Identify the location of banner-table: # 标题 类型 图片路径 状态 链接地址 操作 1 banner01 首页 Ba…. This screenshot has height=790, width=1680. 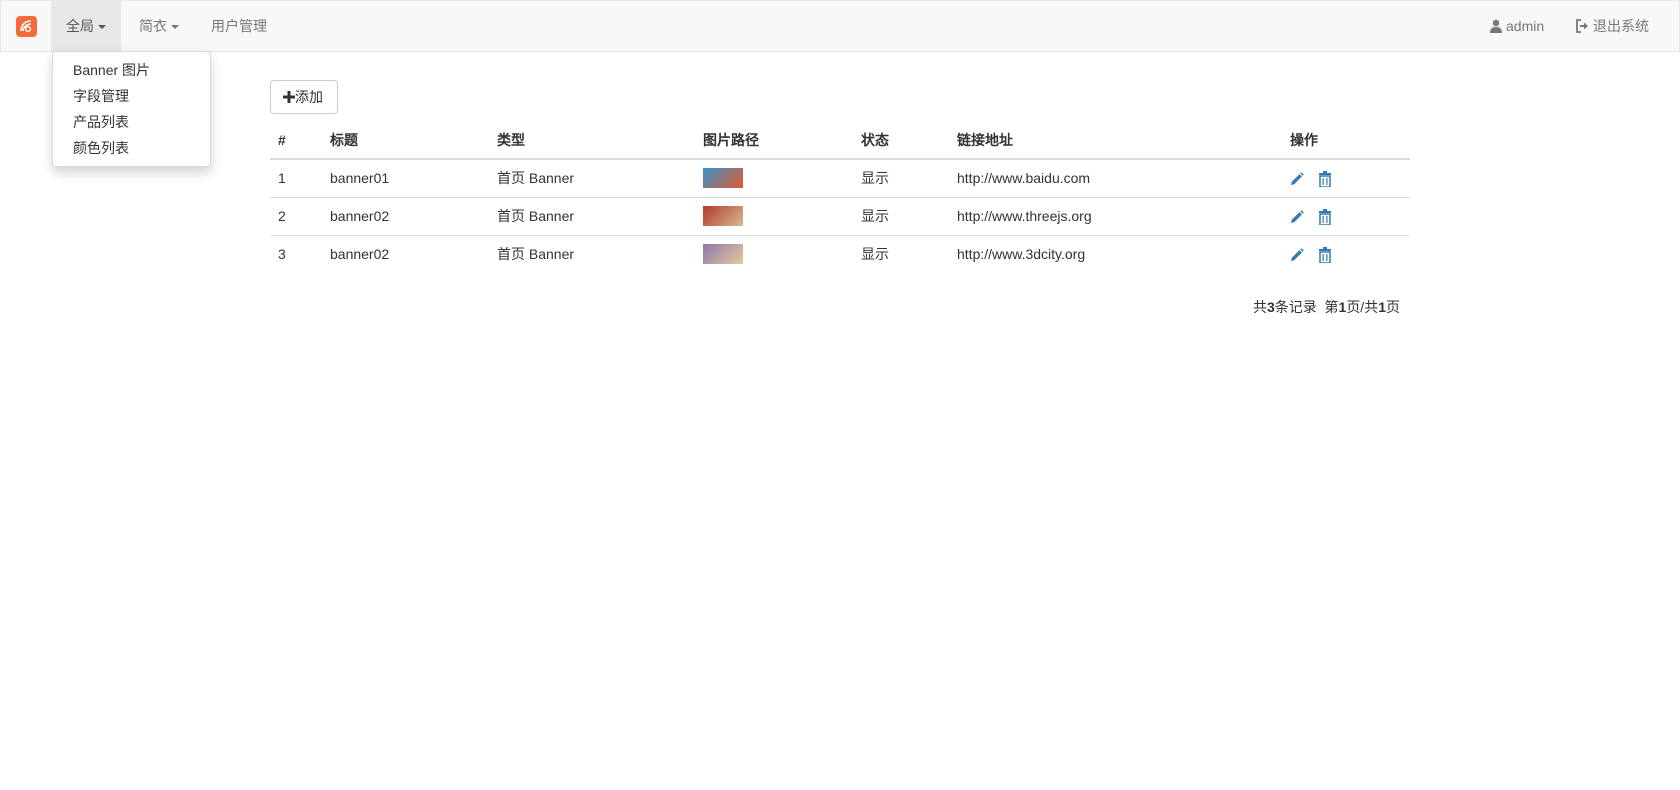
(840, 197).